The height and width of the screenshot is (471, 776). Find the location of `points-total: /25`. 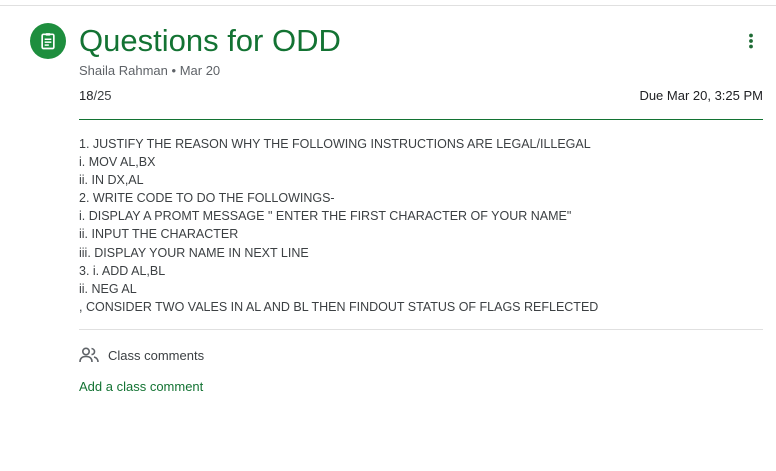

points-total: /25 is located at coordinates (102, 95).